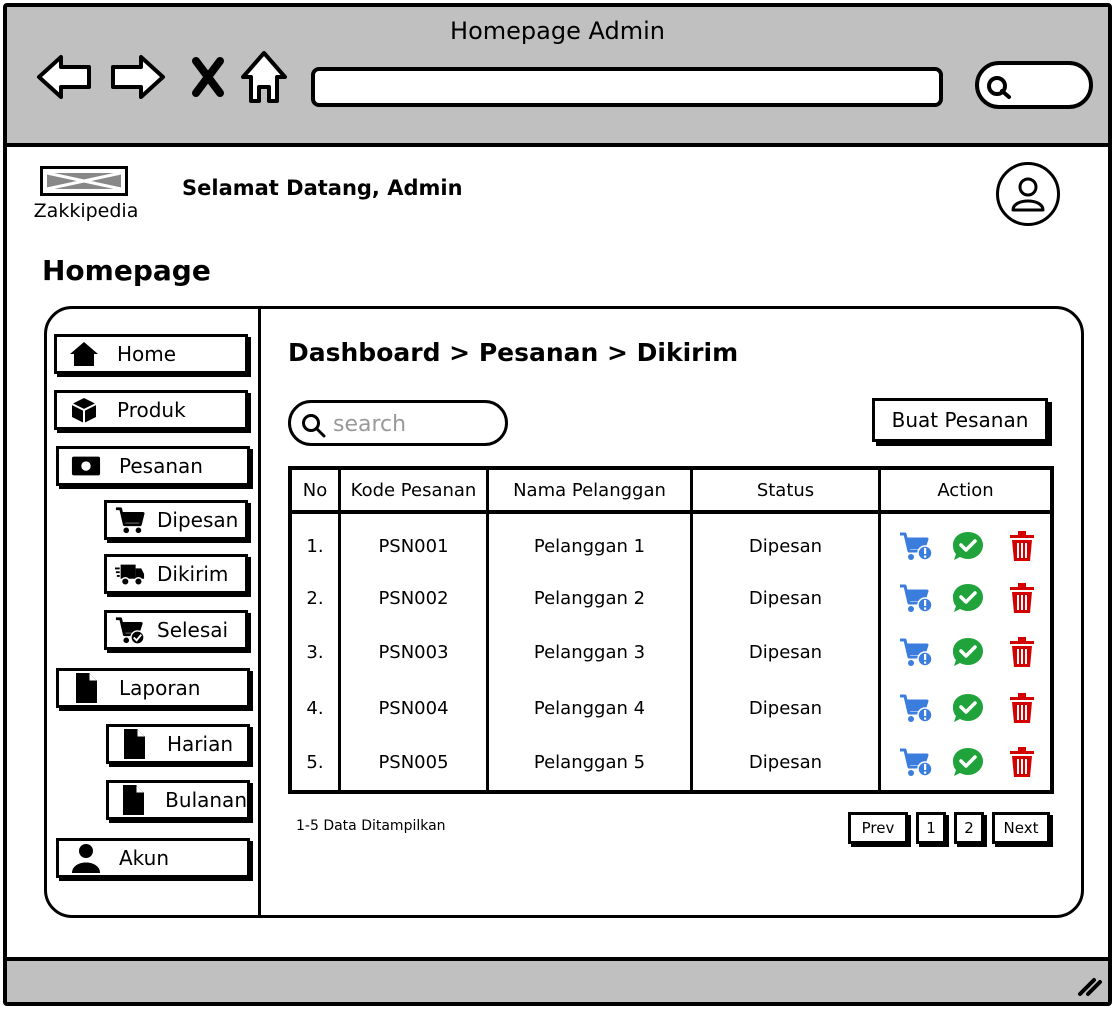  Describe the element at coordinates (589, 546) in the screenshot. I see `cell-customer: Pelanggan 1` at that location.